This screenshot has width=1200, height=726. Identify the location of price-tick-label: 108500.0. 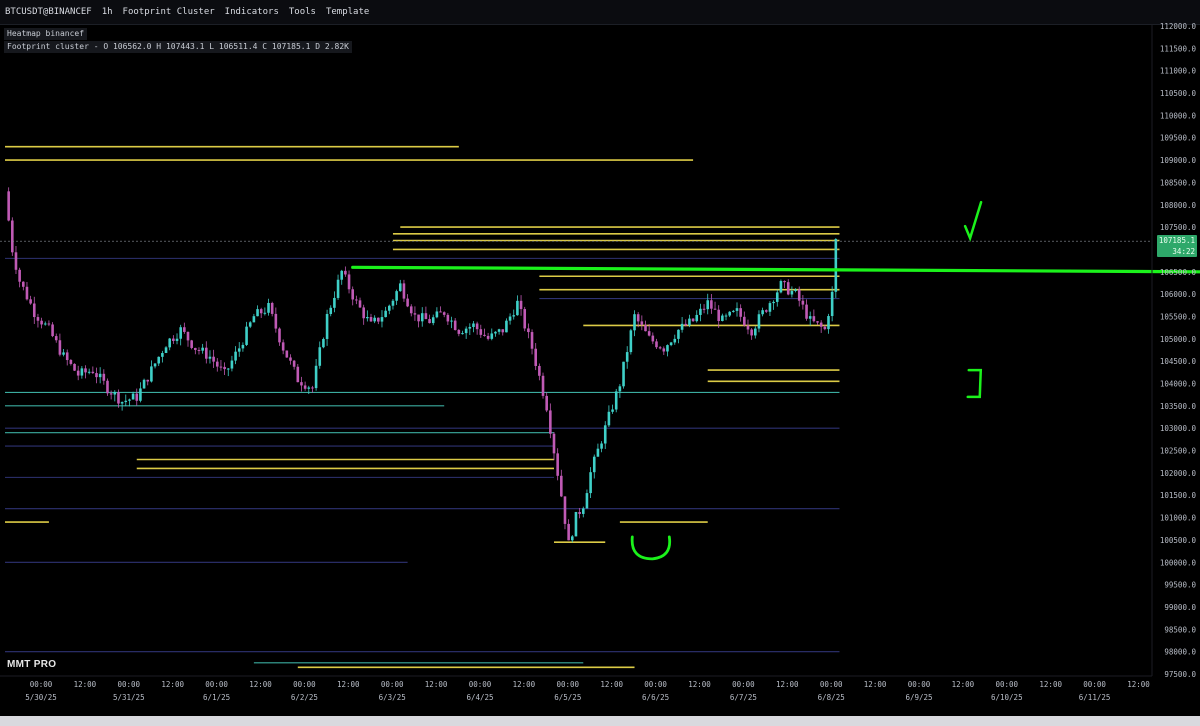
(1178, 182).